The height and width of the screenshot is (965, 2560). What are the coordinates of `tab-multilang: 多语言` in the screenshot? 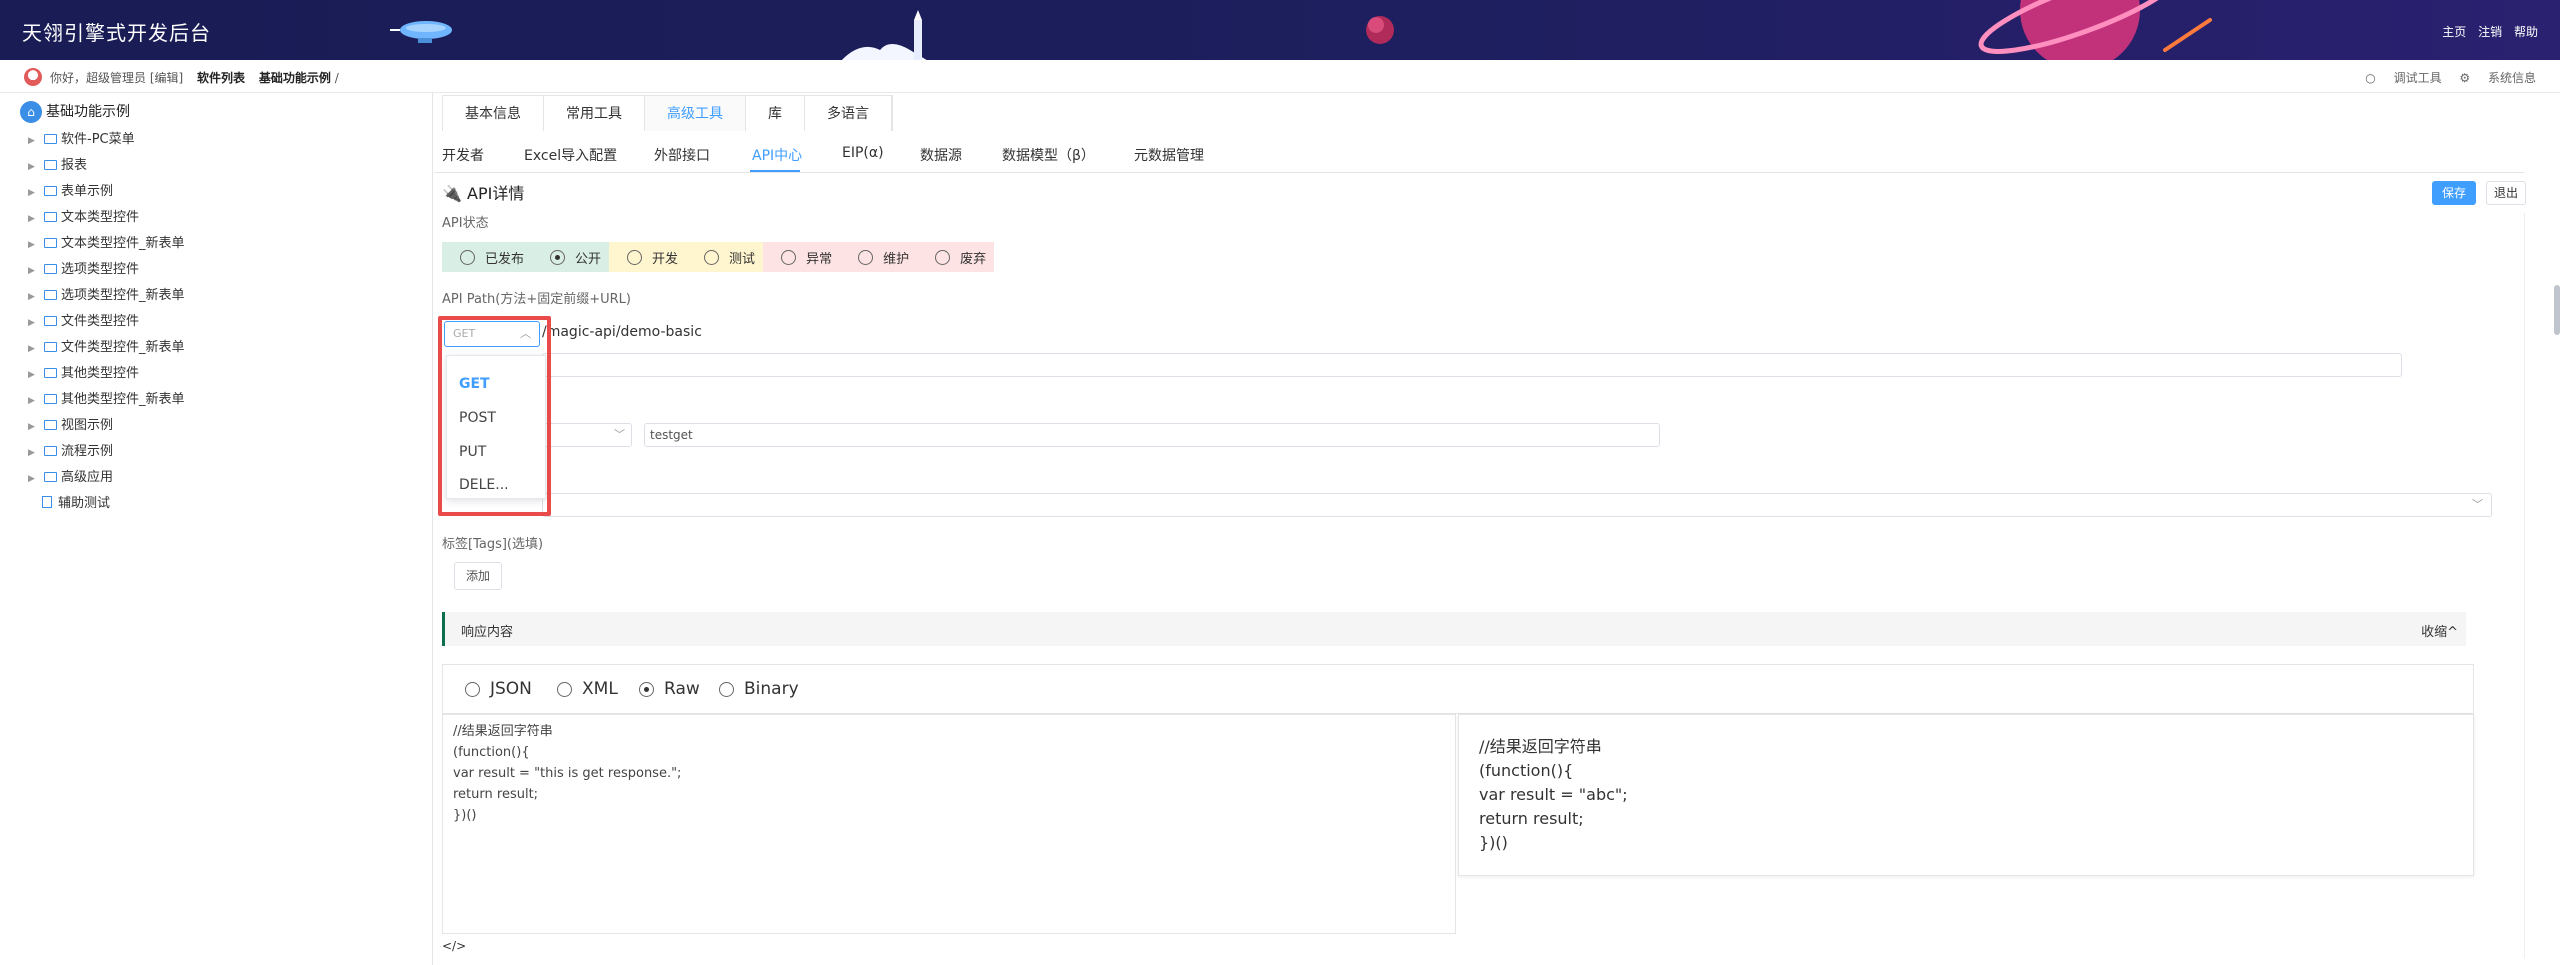 It's located at (848, 113).